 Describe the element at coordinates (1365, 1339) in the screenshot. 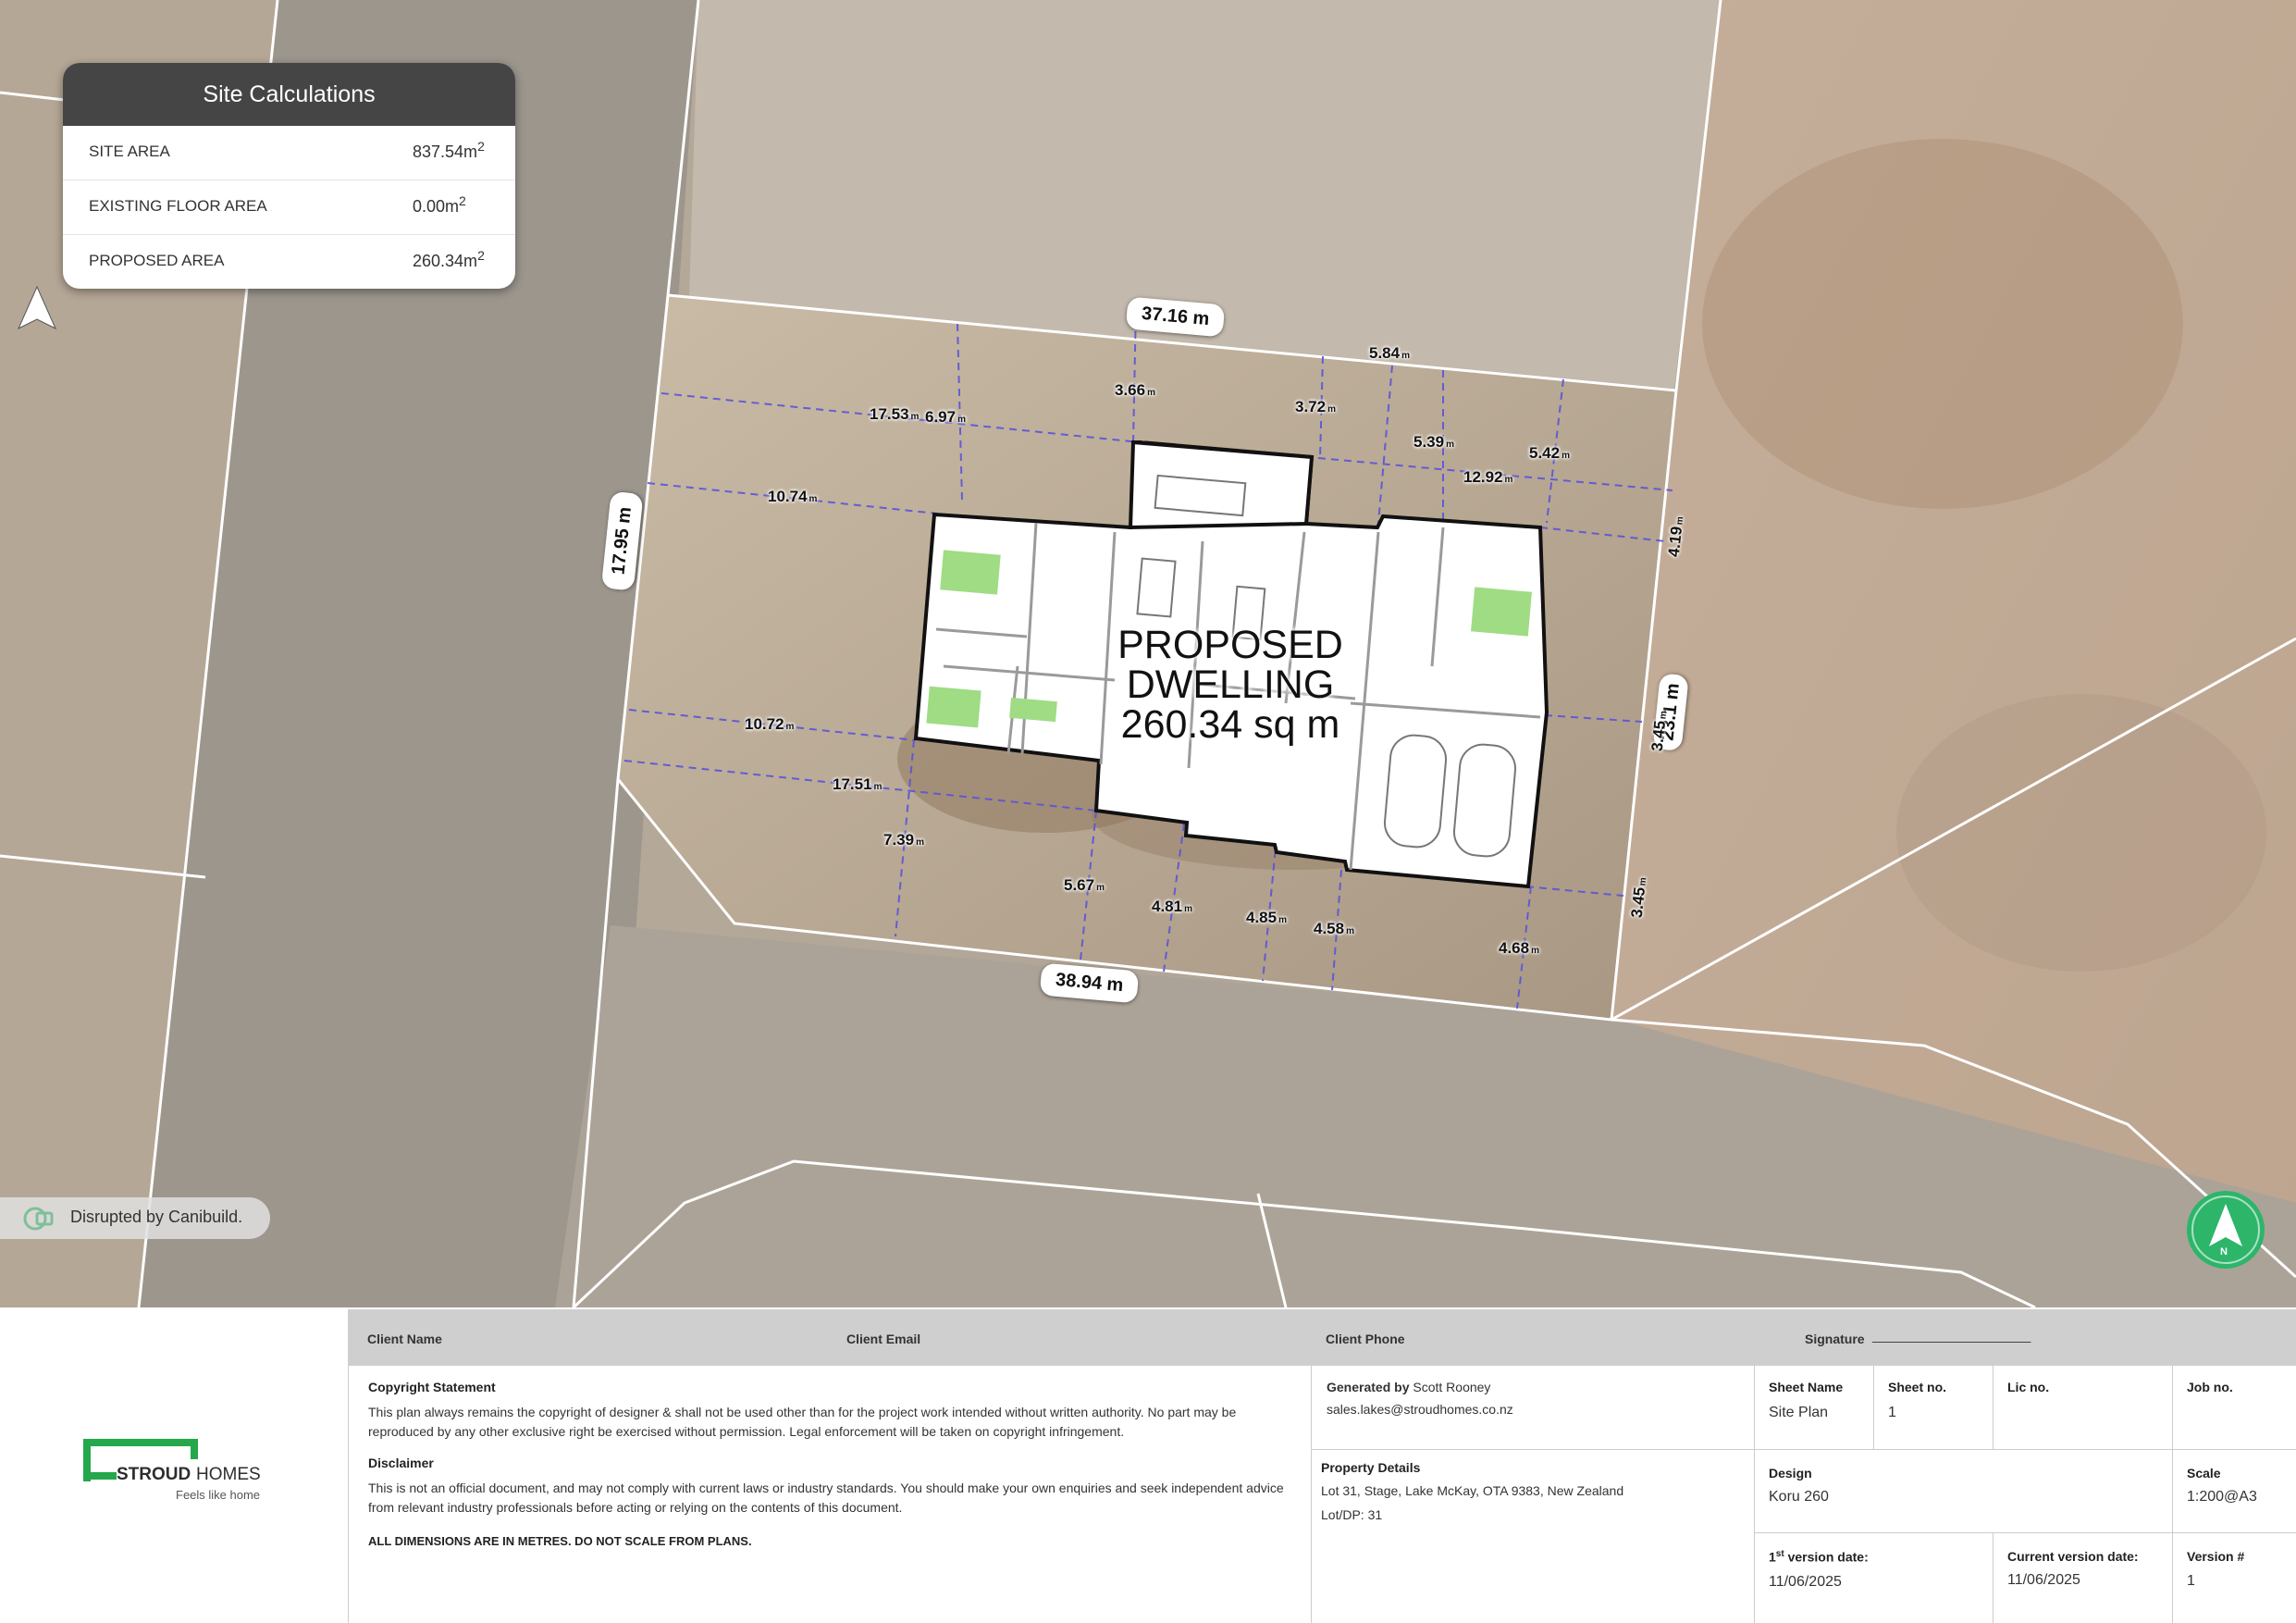

I see `client-phone-label: Client Phone` at that location.